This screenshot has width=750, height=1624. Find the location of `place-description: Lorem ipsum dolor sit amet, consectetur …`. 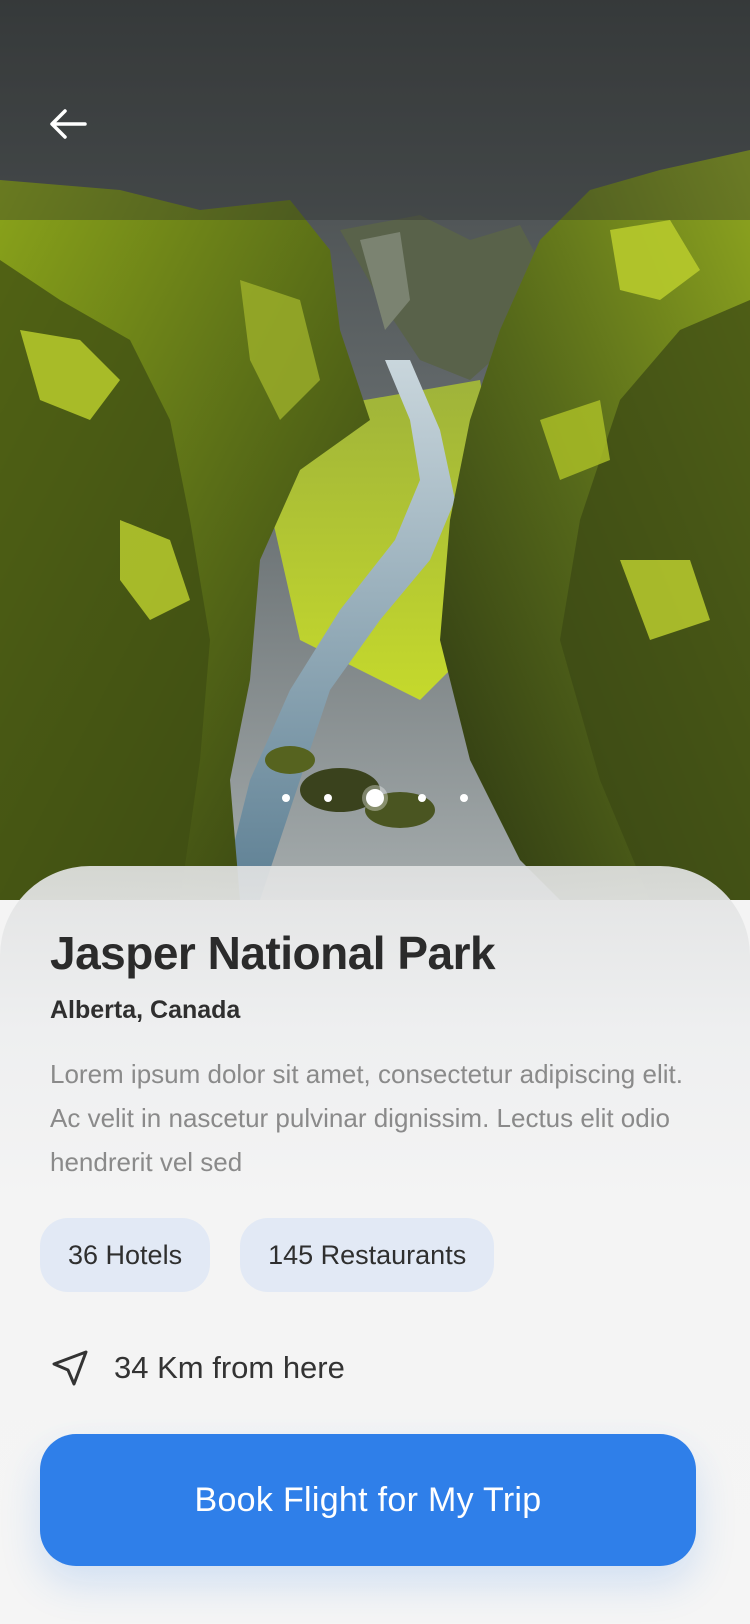

place-description: Lorem ipsum dolor sit amet, consectetur … is located at coordinates (366, 1118).